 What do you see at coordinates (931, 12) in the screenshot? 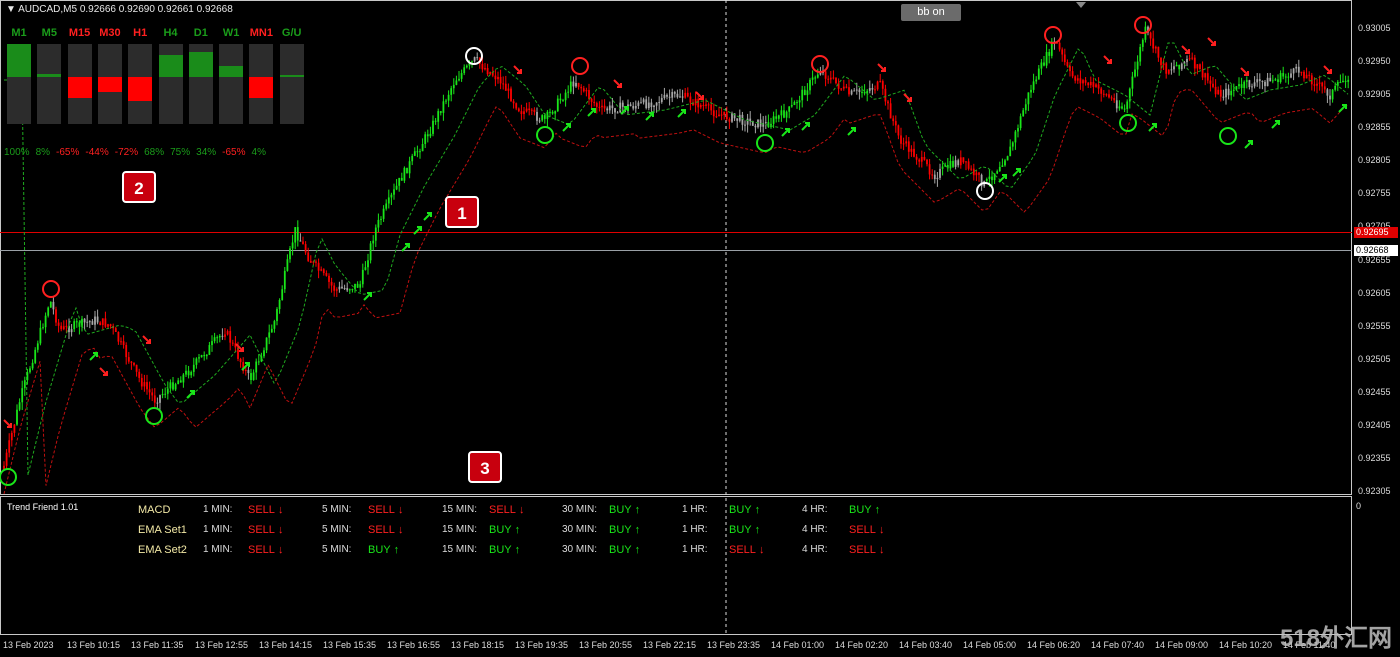
I see `bb-toggle-button: bb on` at bounding box center [931, 12].